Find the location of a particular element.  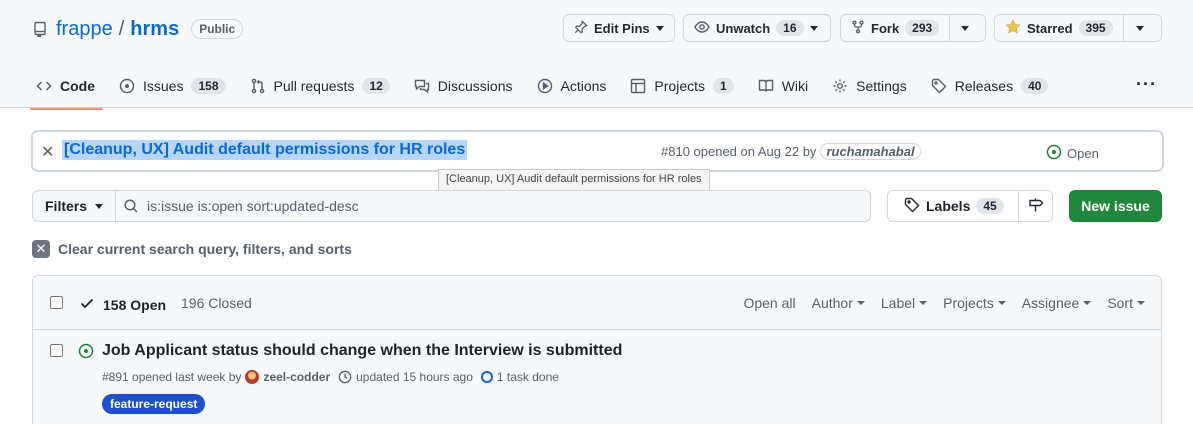

unwatch-button: Unwatch 16 is located at coordinates (757, 28).